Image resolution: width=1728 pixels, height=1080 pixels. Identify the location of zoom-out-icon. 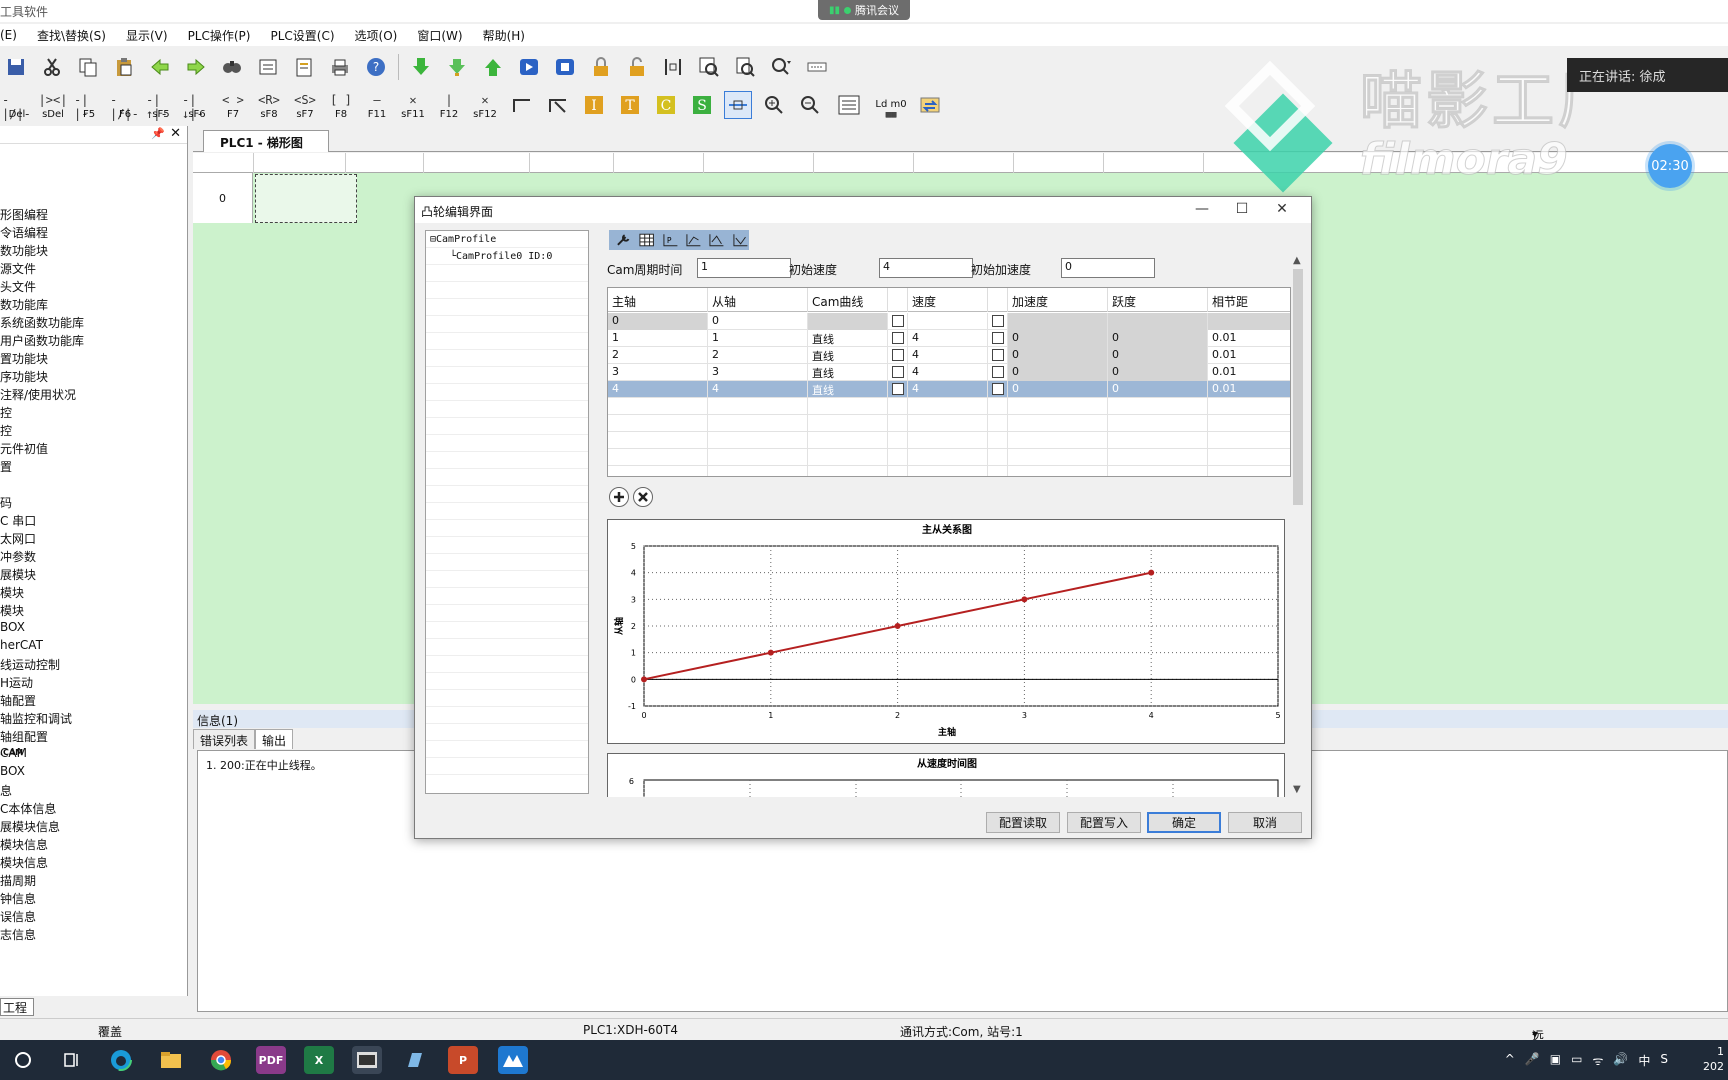
(810, 105).